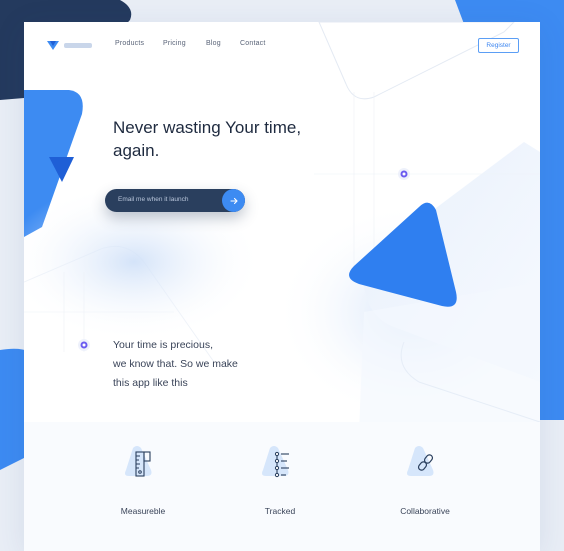 The image size is (564, 551). I want to click on feature-collaborative: Collaborative, so click(425, 479).